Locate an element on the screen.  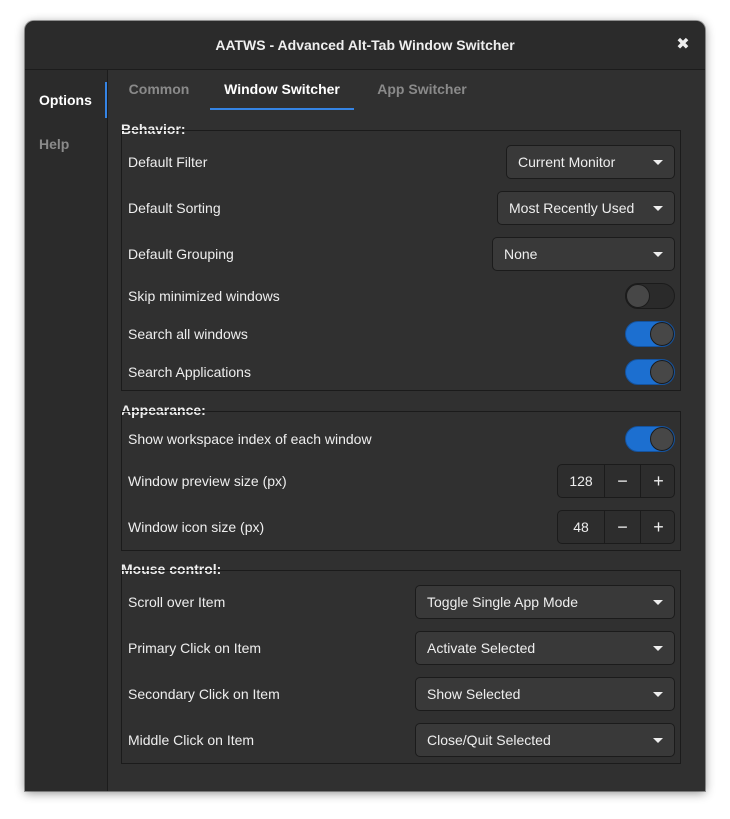
icon-size-value: 48 is located at coordinates (581, 527).